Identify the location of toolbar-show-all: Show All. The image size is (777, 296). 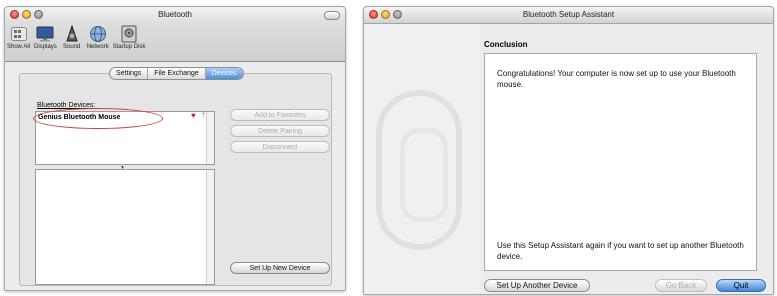
(18, 37).